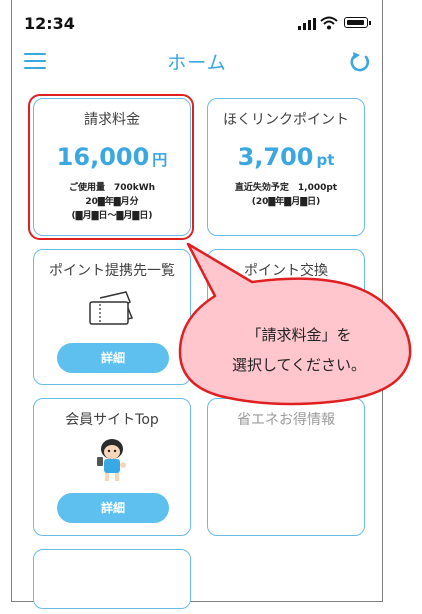 This screenshot has width=422, height=614. What do you see at coordinates (286, 467) in the screenshot?
I see `energy-card: 省エネお得情報` at bounding box center [286, 467].